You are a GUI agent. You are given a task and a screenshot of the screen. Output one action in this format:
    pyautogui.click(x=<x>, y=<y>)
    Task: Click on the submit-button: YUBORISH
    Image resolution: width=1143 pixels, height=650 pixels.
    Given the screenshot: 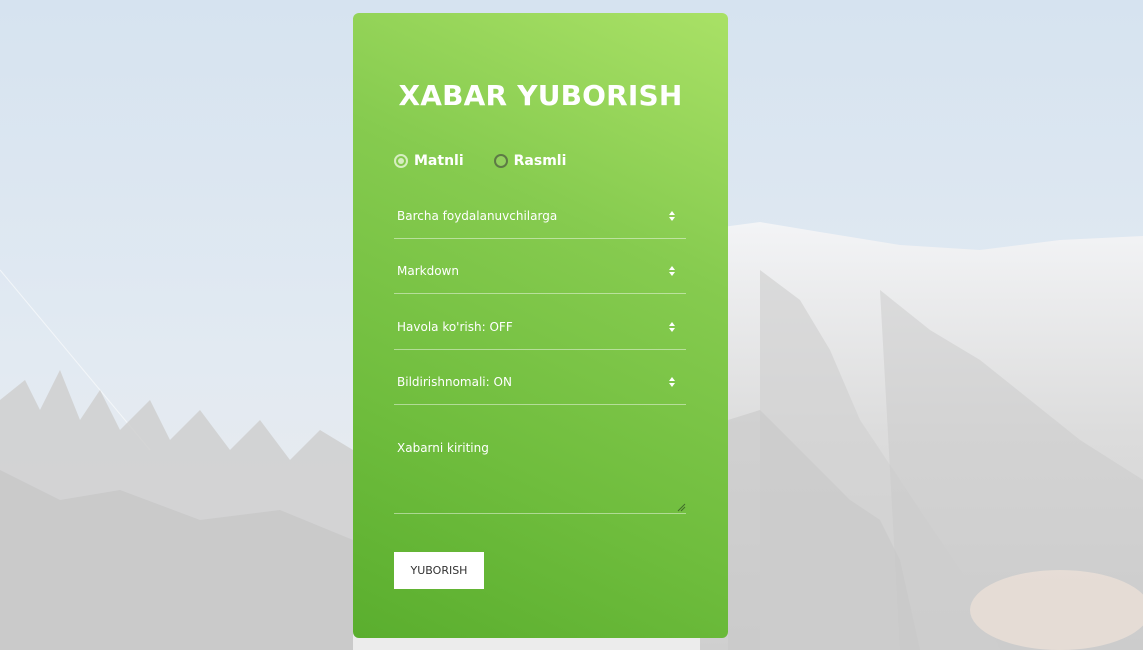 What is the action you would take?
    pyautogui.click(x=439, y=570)
    